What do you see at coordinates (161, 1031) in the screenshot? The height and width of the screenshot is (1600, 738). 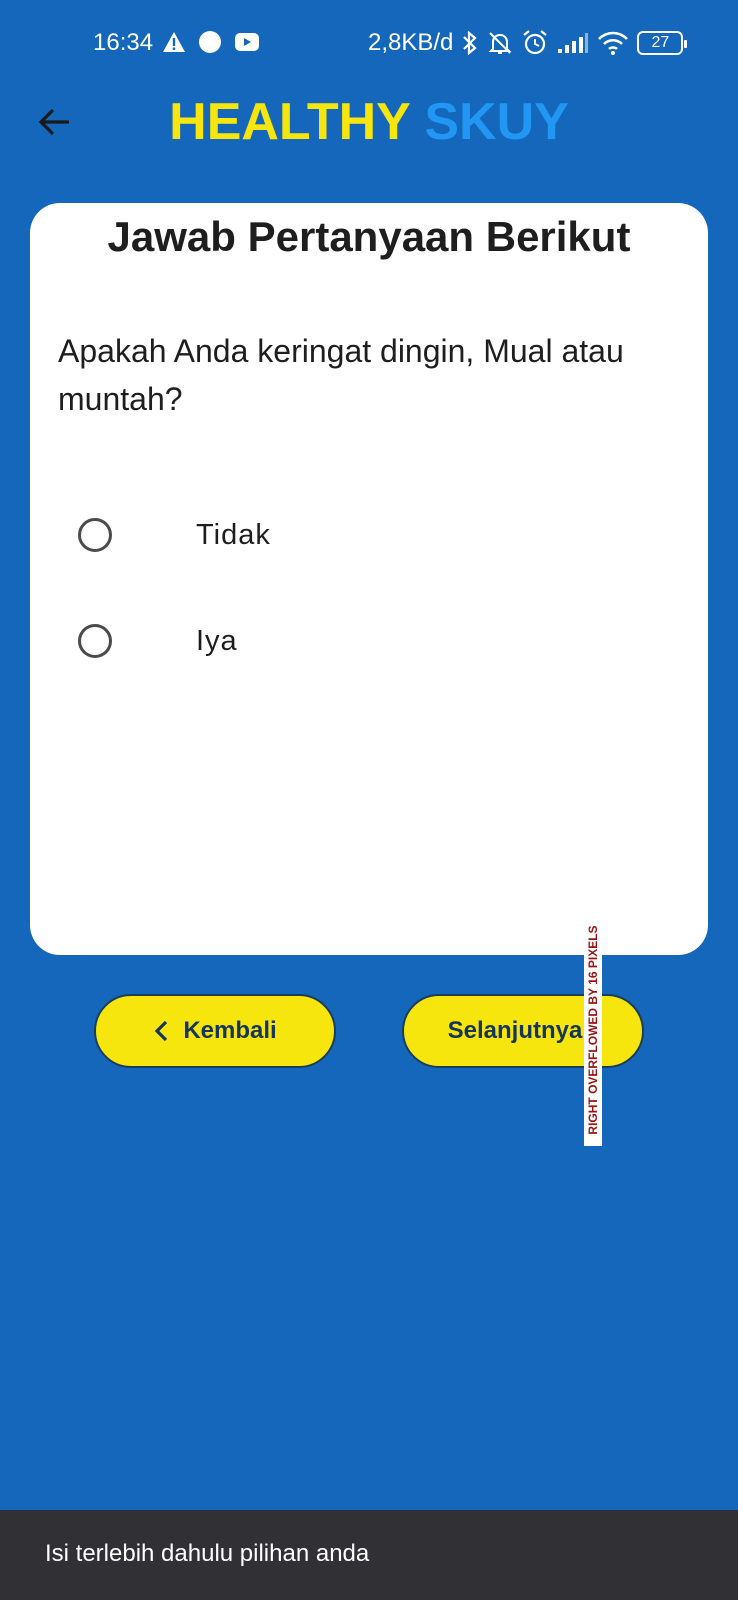 I see `chevron-left-icon` at bounding box center [161, 1031].